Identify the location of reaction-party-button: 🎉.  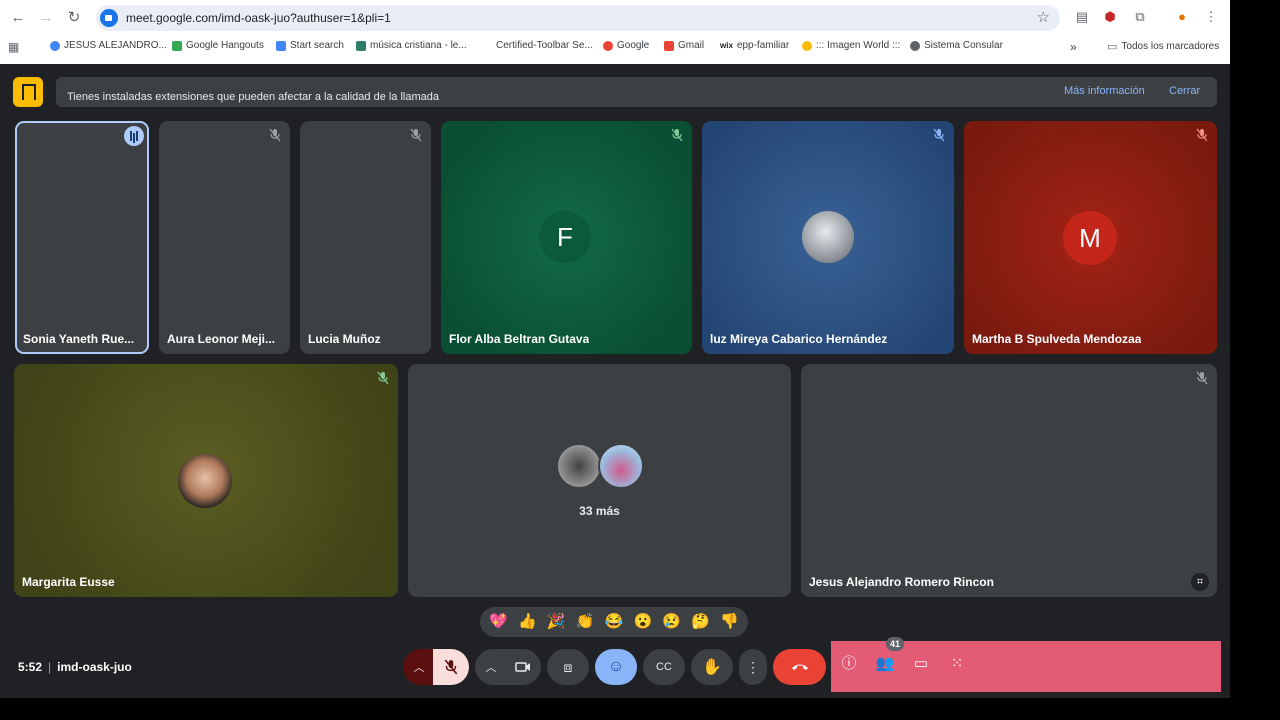
(556, 622).